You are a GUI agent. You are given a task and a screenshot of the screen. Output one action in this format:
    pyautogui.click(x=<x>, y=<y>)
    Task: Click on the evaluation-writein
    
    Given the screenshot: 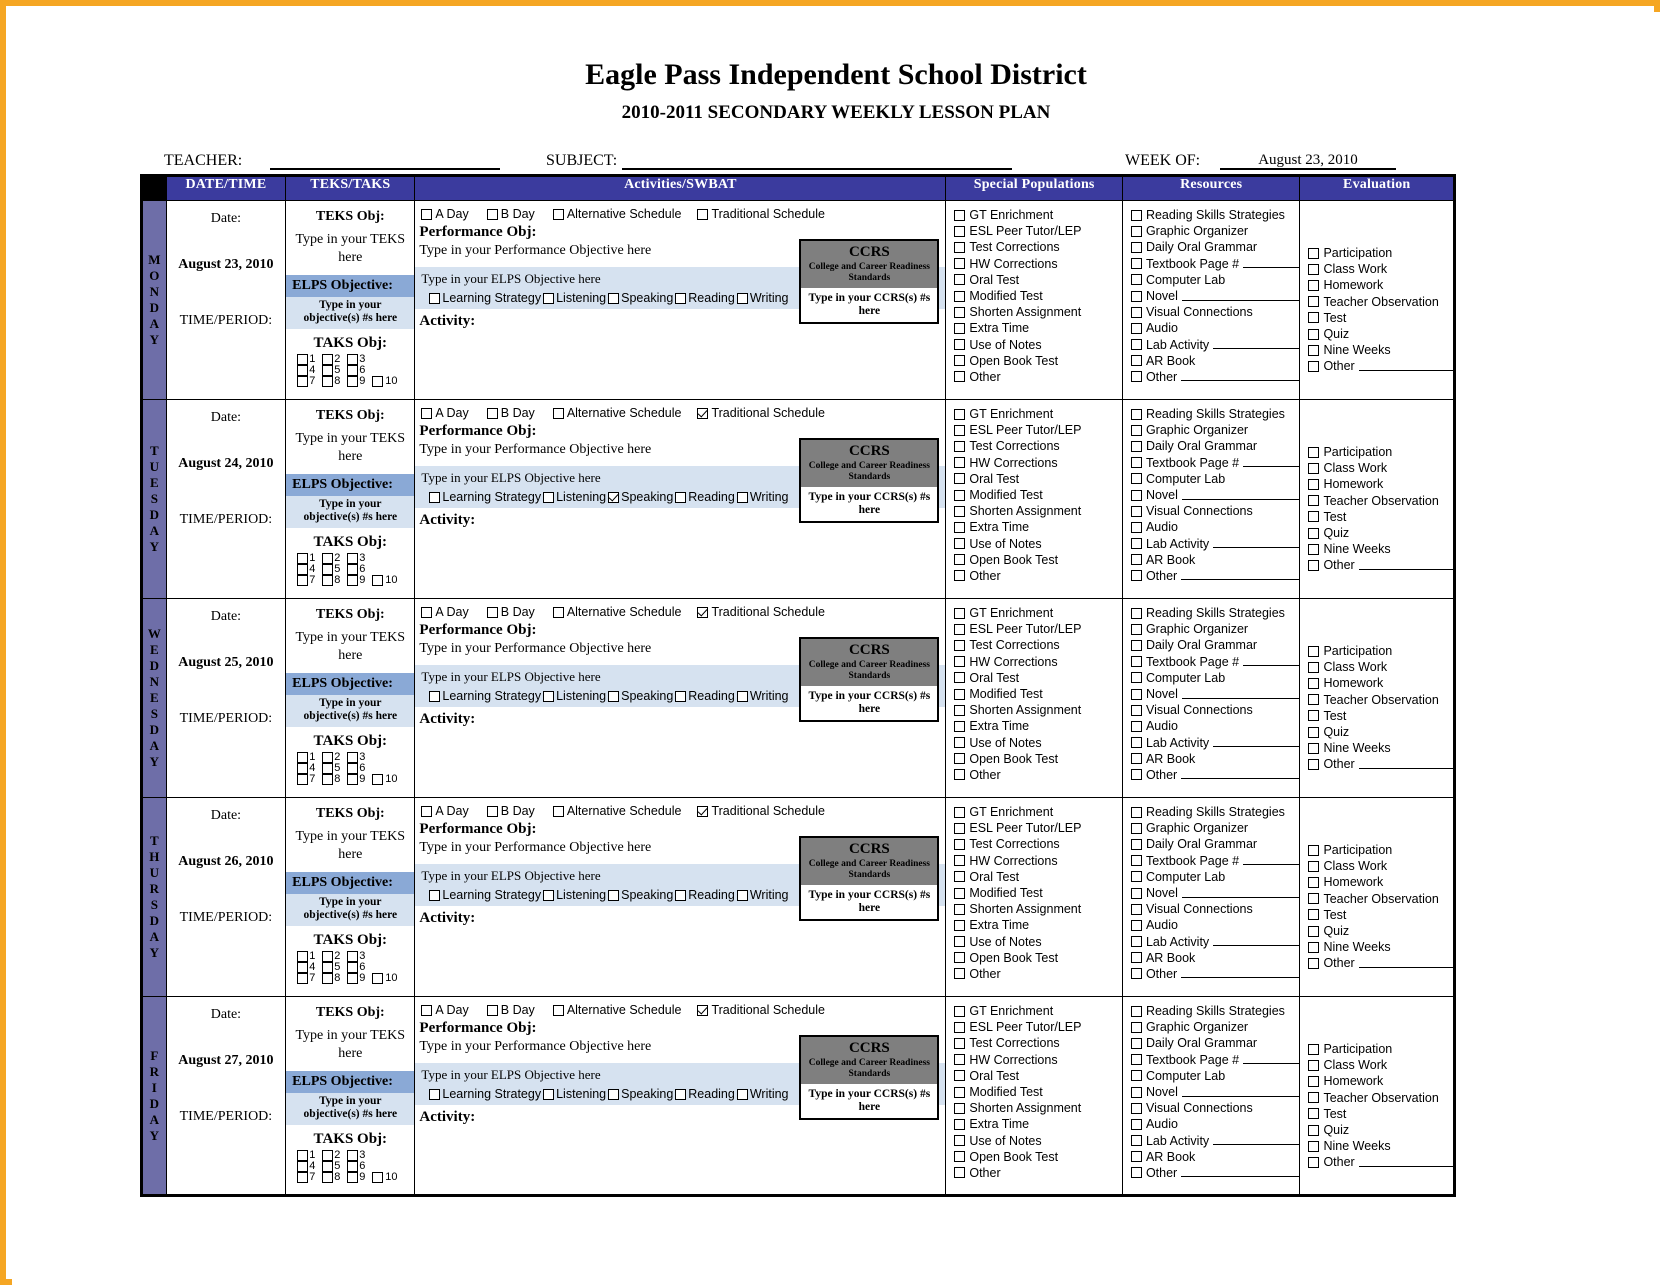 What is the action you would take?
    pyautogui.click(x=1405, y=963)
    